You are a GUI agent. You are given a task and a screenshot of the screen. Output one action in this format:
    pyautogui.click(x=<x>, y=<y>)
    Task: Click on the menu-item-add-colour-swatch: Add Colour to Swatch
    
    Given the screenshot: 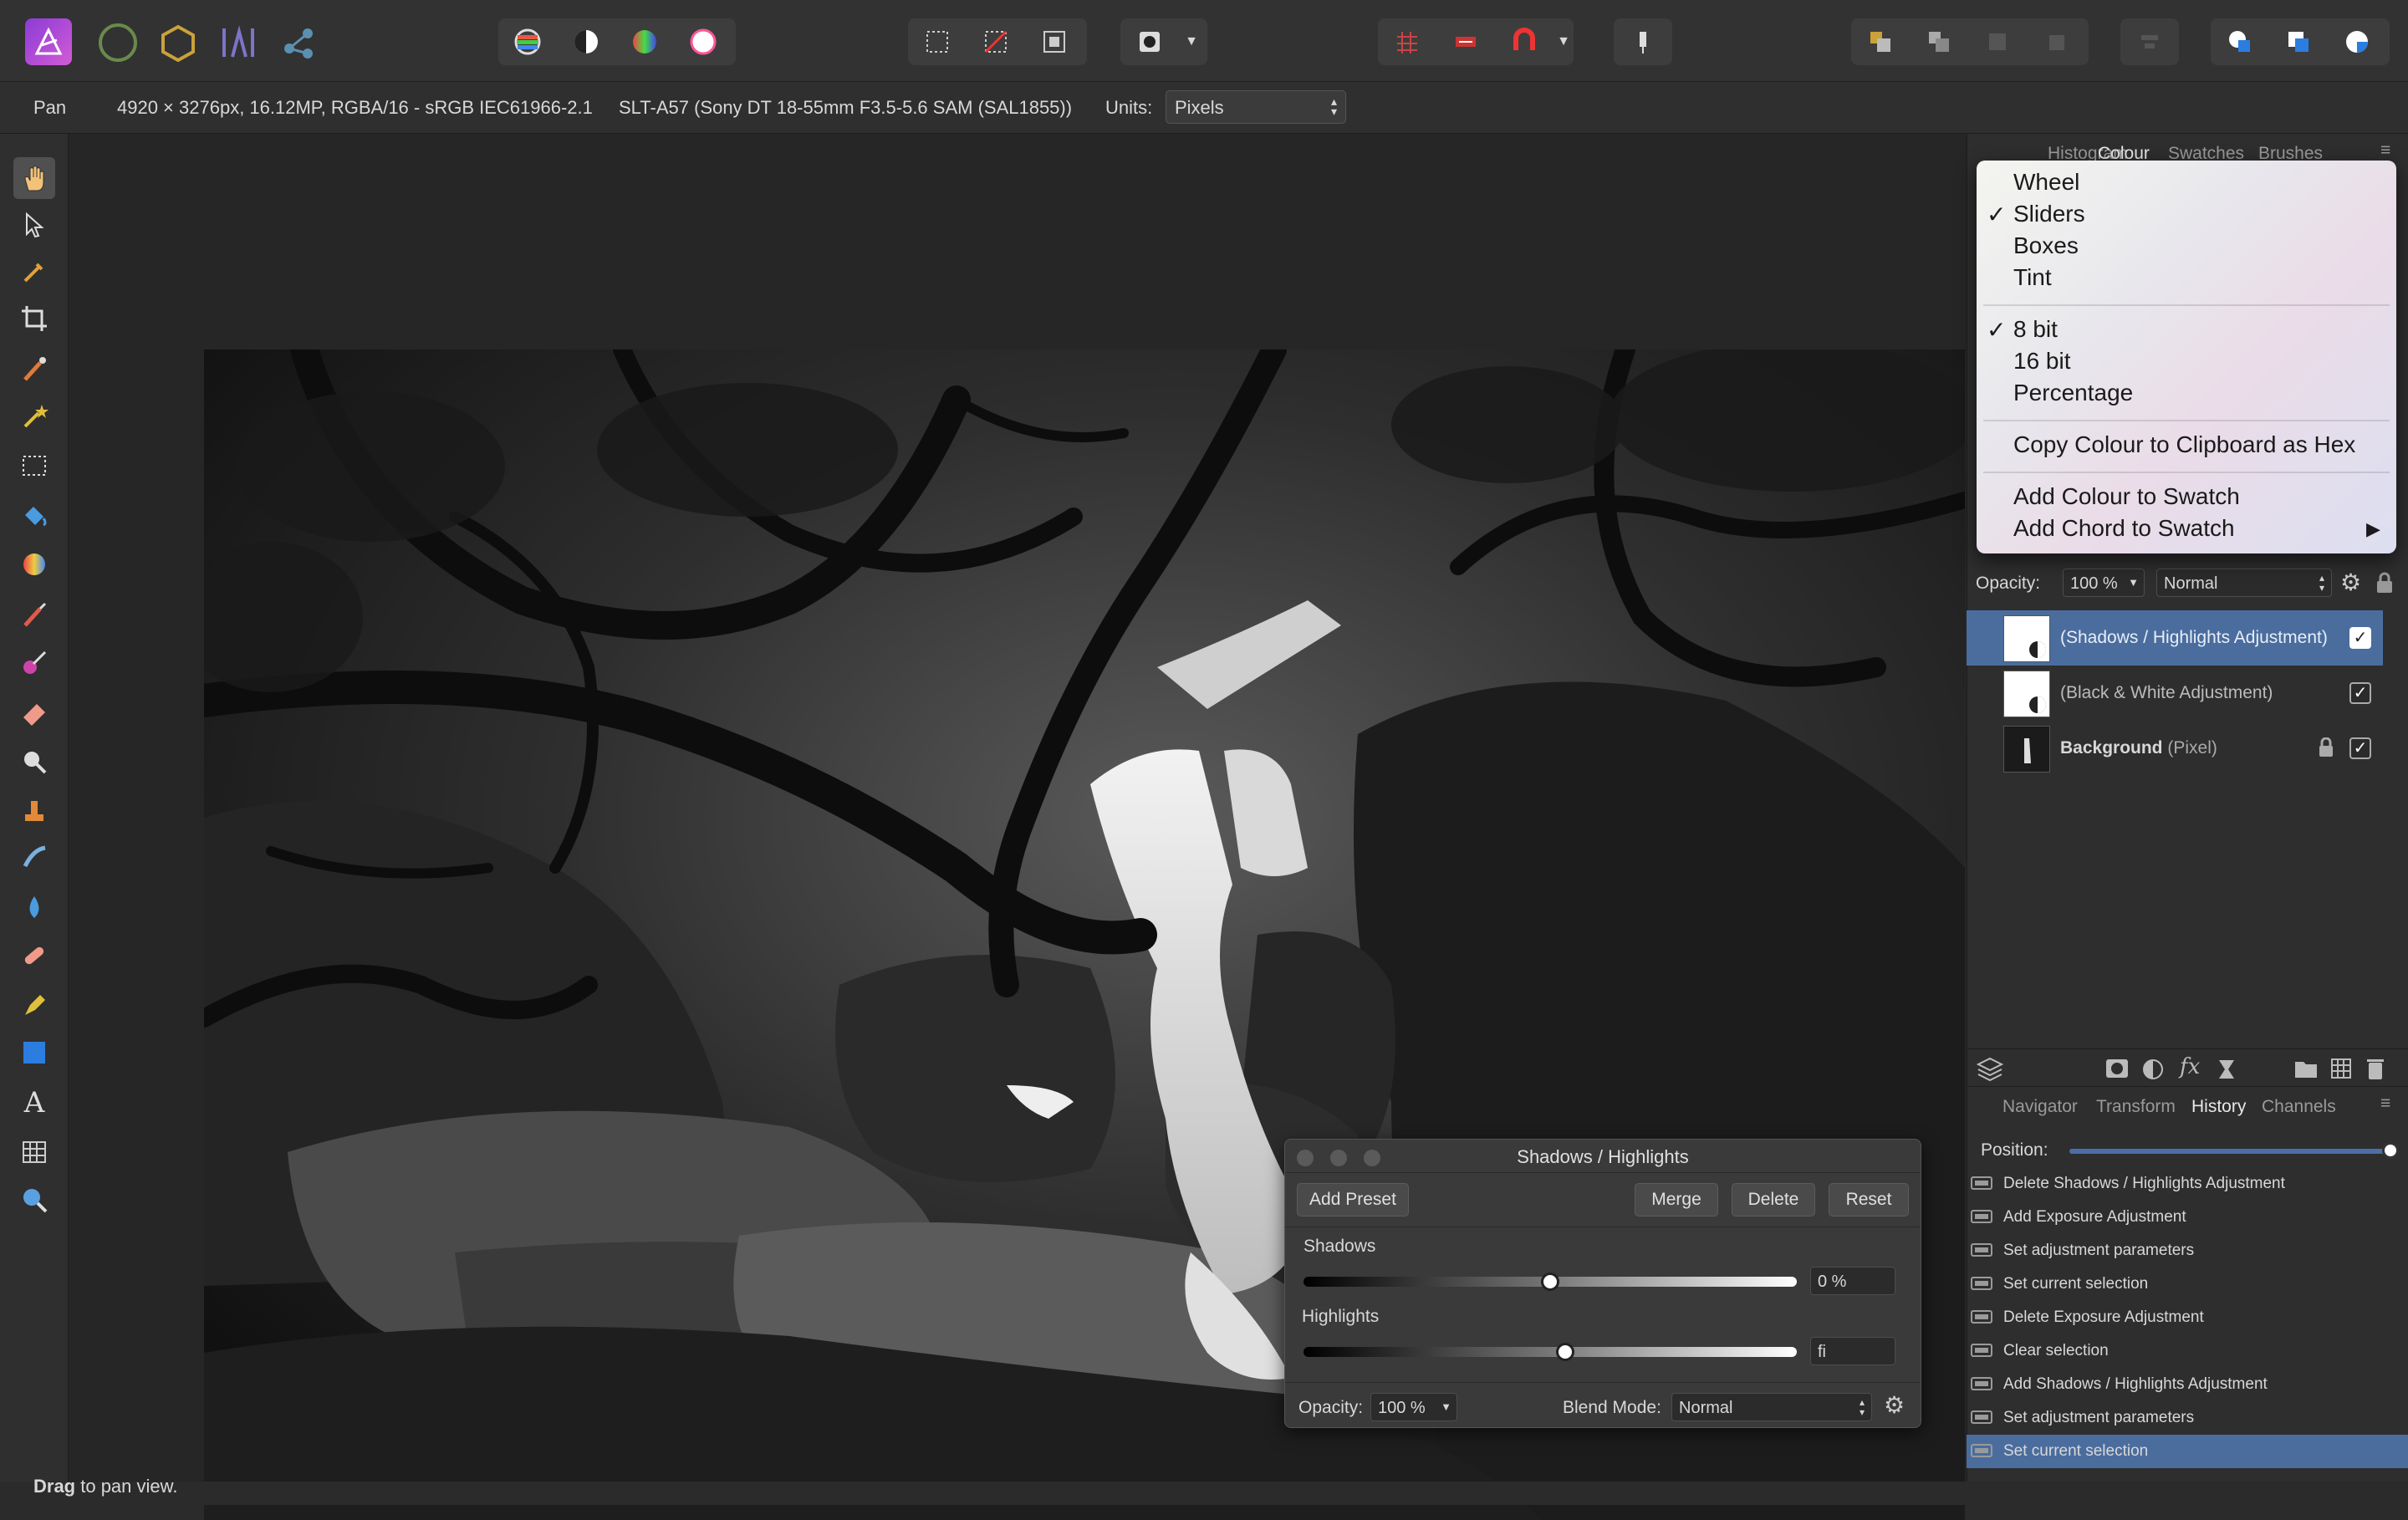 What is the action you would take?
    pyautogui.click(x=2126, y=497)
    